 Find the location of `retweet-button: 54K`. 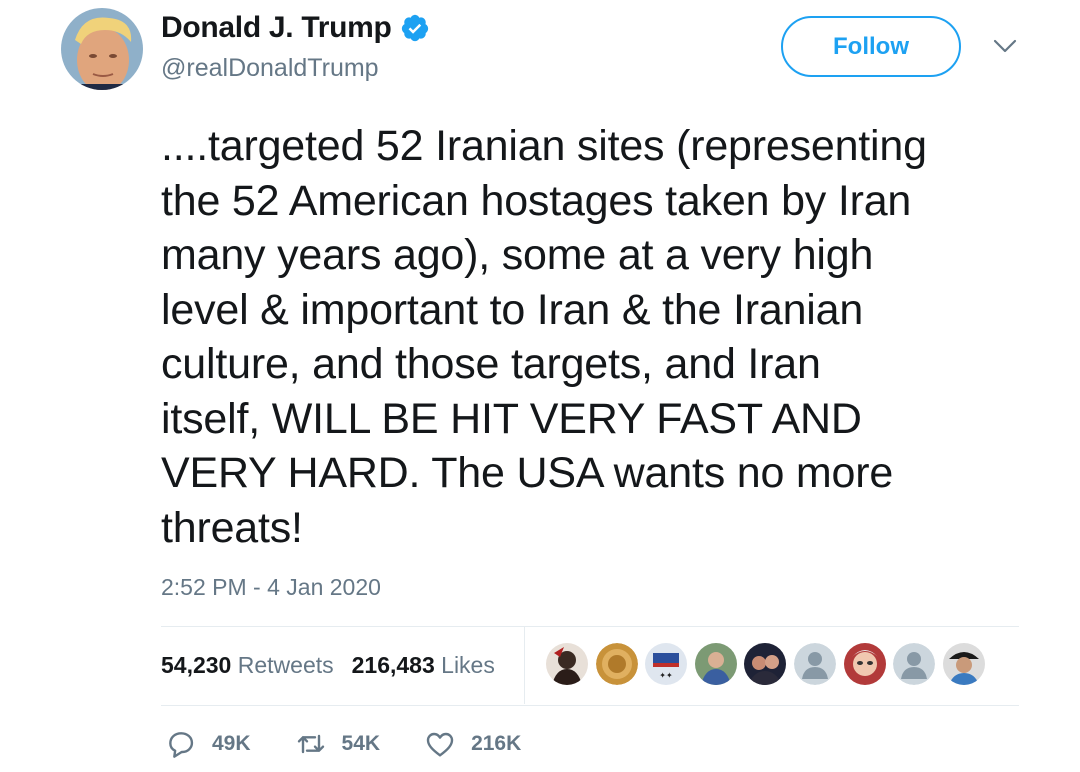

retweet-button: 54K is located at coordinates (338, 744).